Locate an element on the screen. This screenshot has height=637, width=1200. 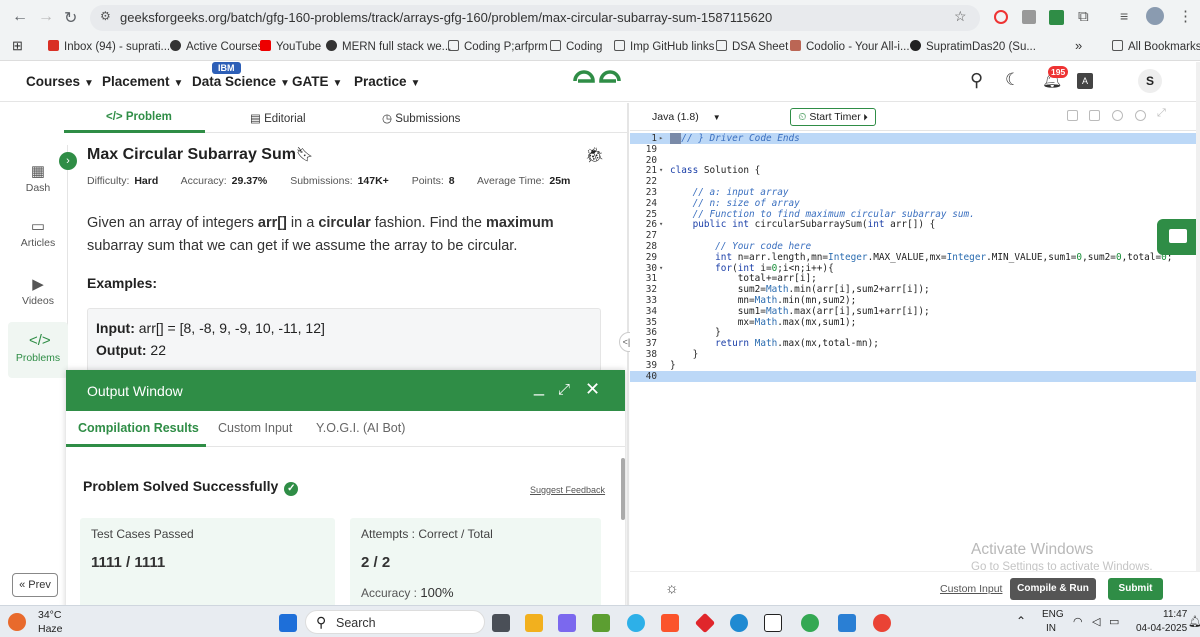
collapse-sidebar-button: › is located at coordinates (68, 161).